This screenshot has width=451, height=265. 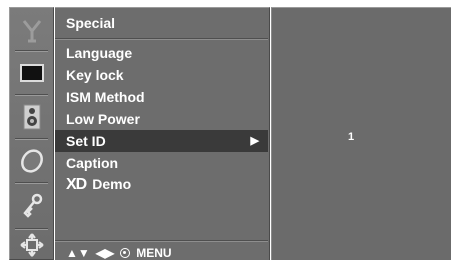 What do you see at coordinates (92, 163) in the screenshot?
I see `menu-item-label: Caption` at bounding box center [92, 163].